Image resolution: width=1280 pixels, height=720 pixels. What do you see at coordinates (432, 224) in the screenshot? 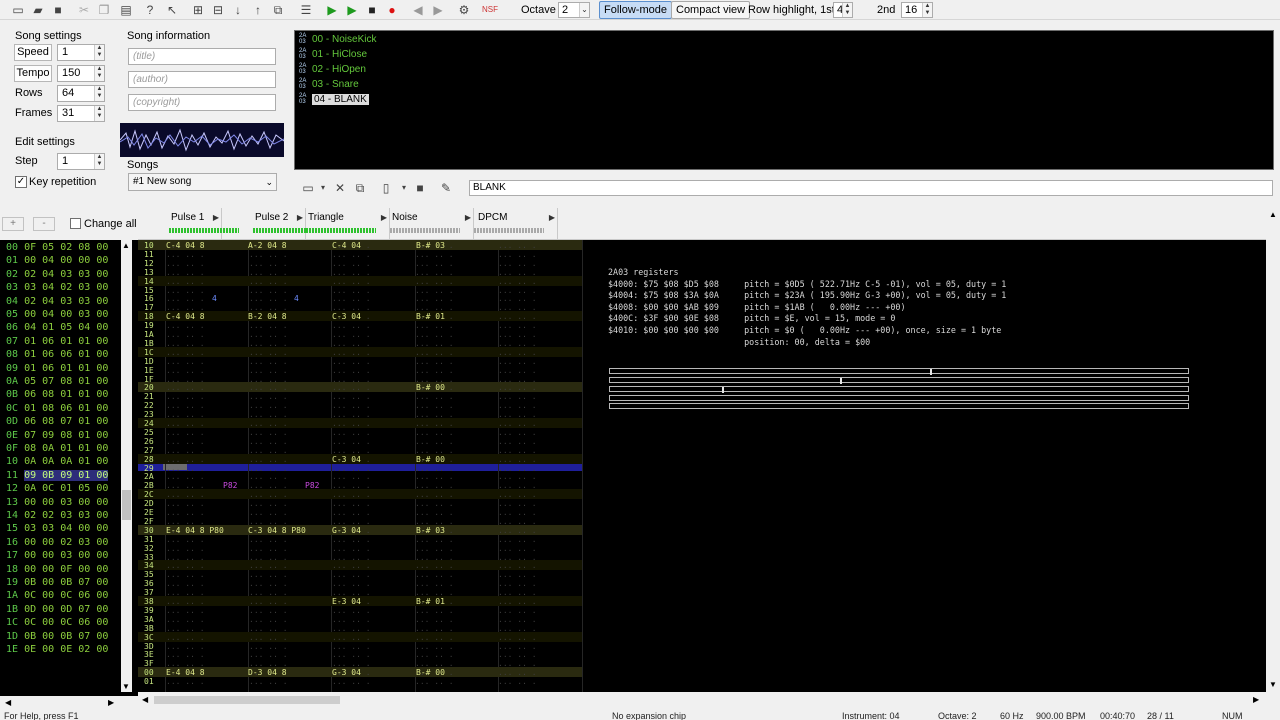
I see `channel-noise: Noise ▶` at bounding box center [432, 224].